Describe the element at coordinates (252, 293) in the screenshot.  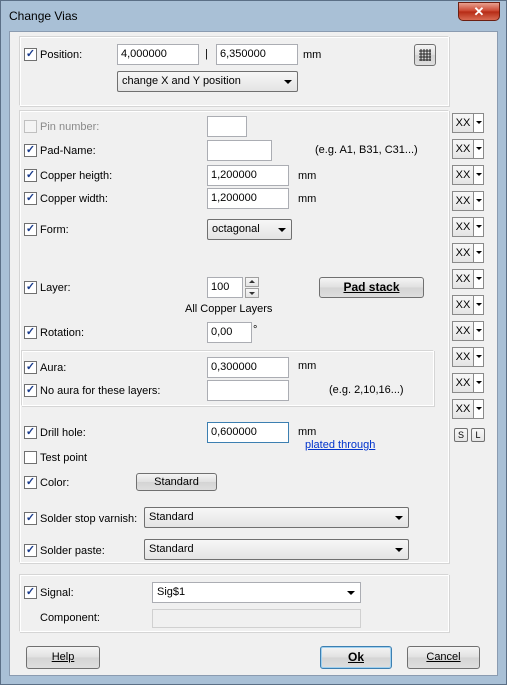
I see `spin-down-icon` at that location.